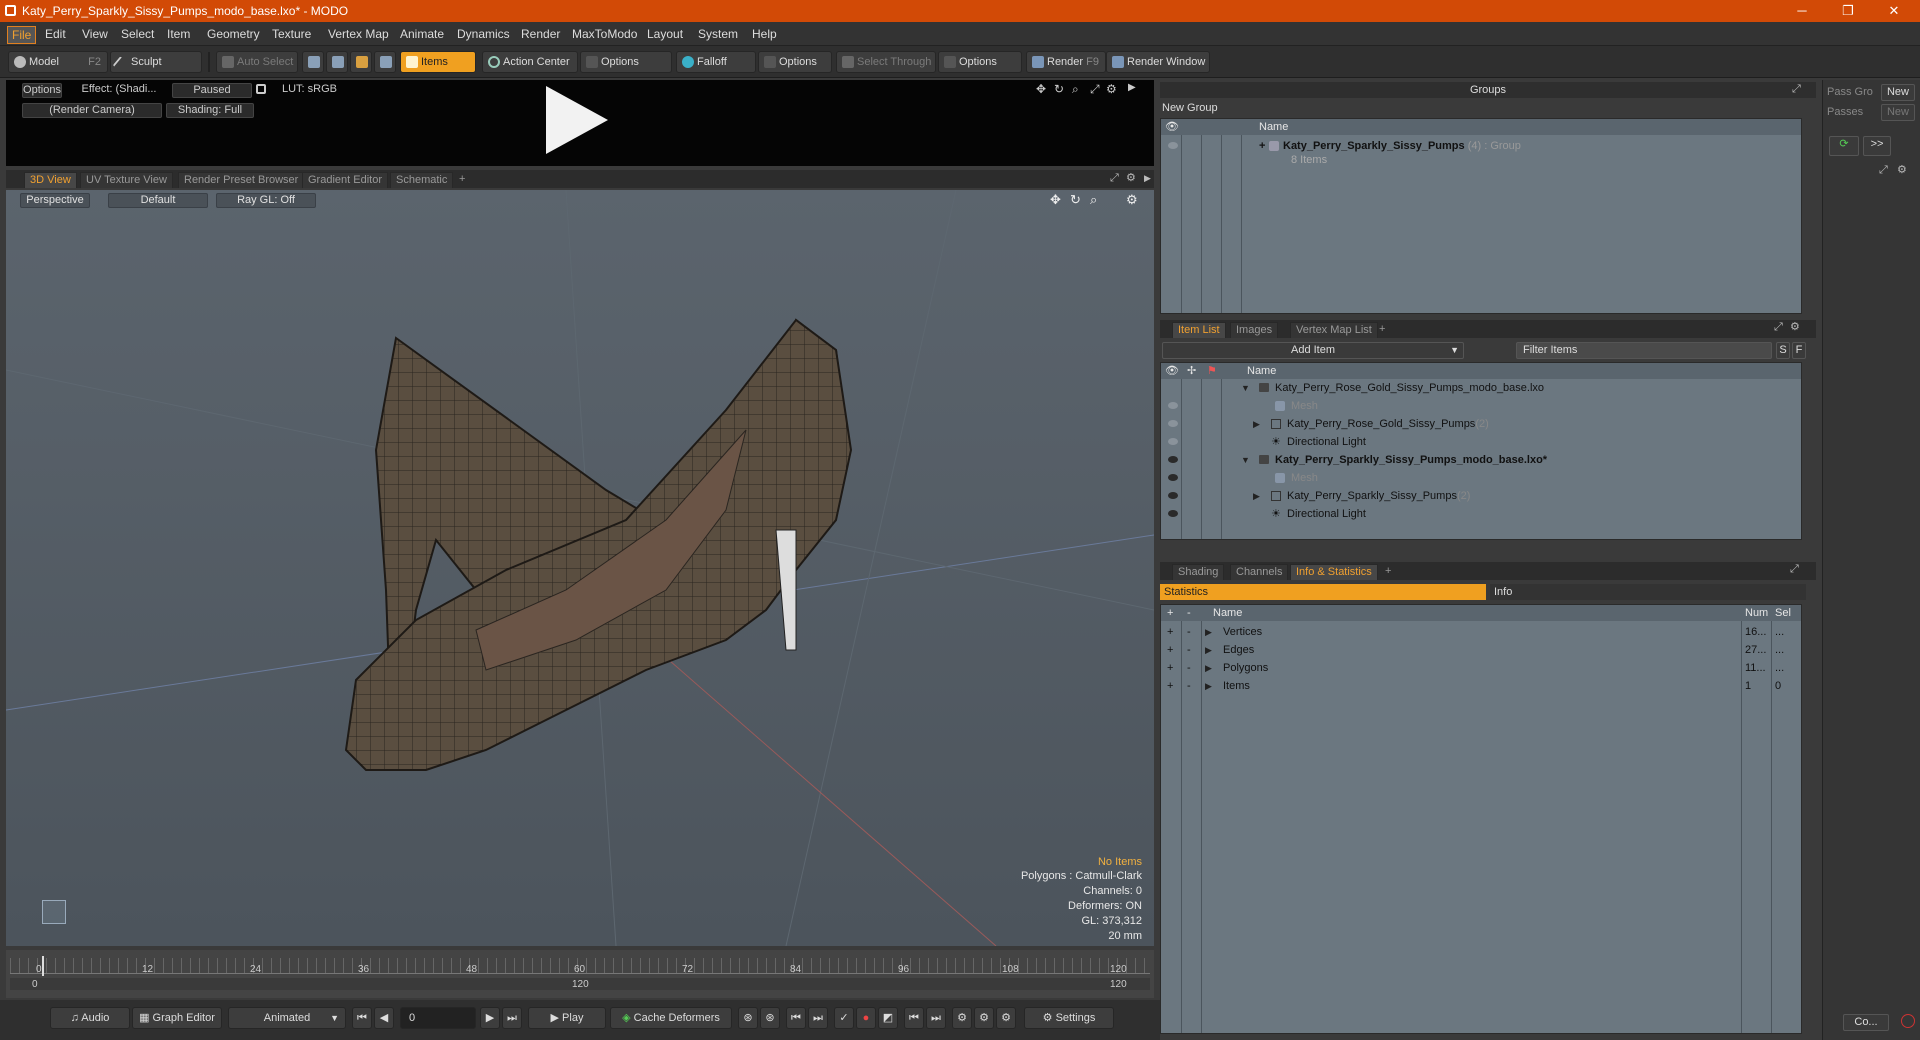  I want to click on play-button: ▶ Play, so click(567, 1018).